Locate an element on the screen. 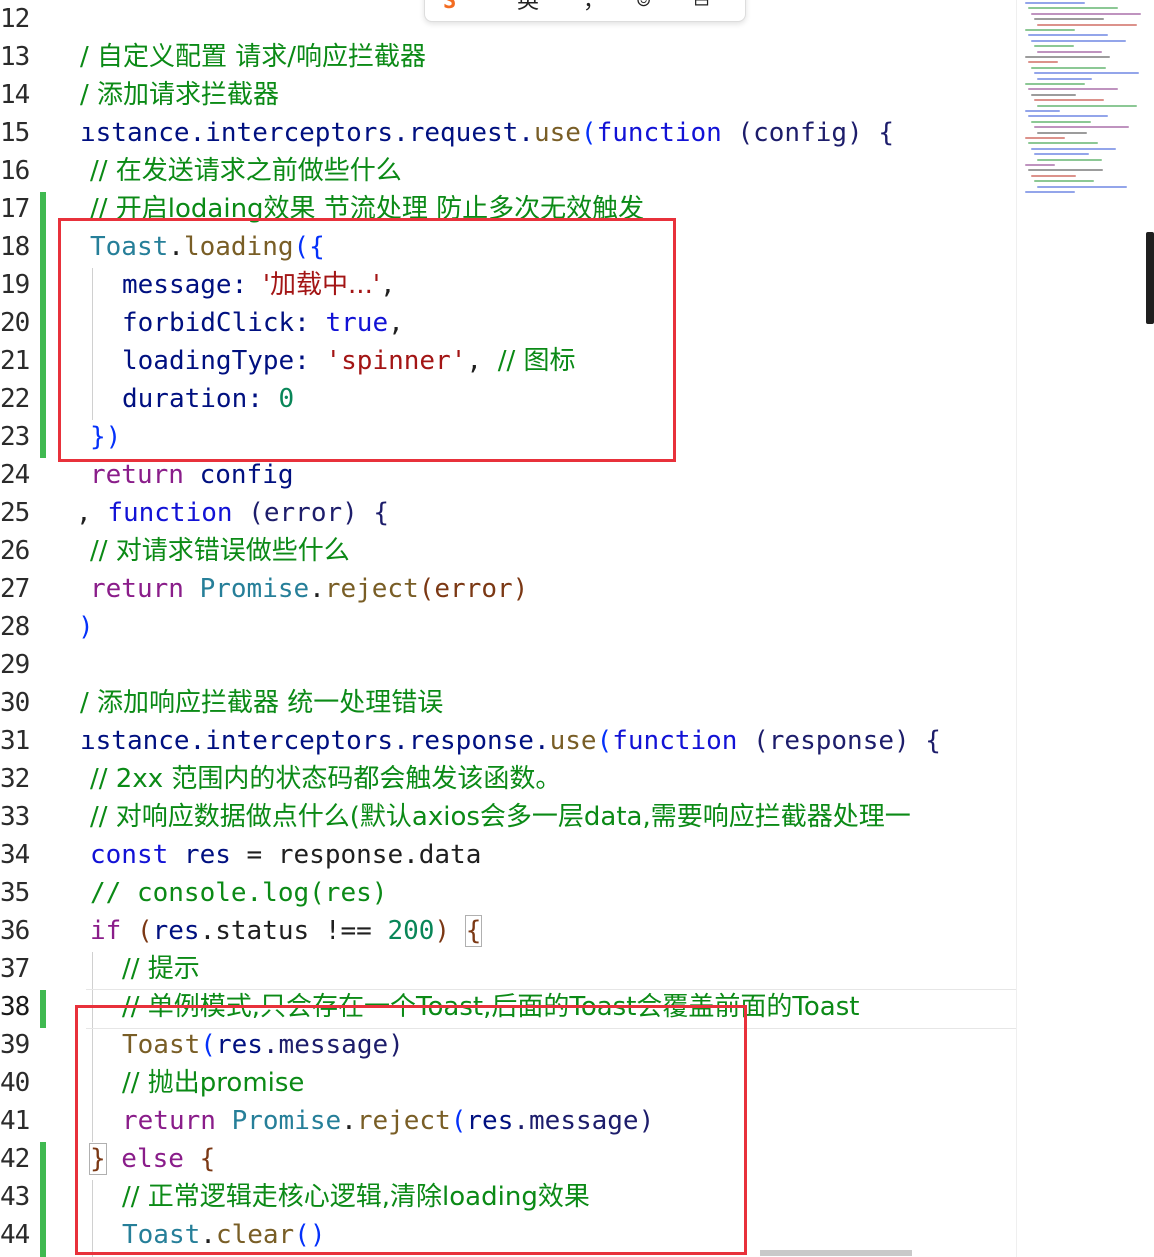  ime-language-toggle: 英 is located at coordinates (528, 8).